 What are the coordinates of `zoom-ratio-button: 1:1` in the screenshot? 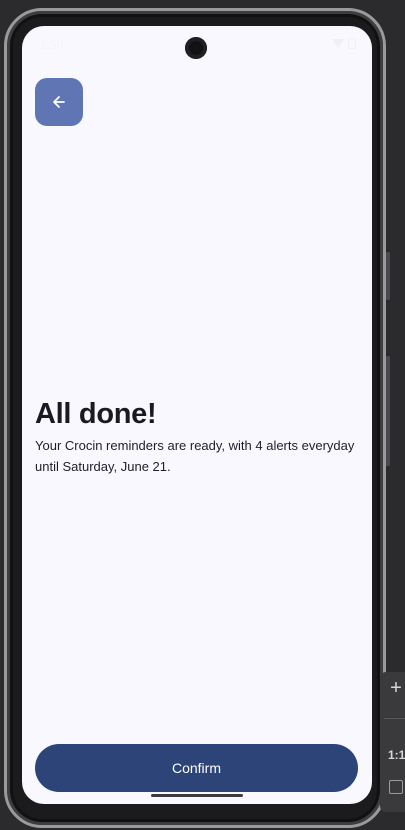 It's located at (396, 755).